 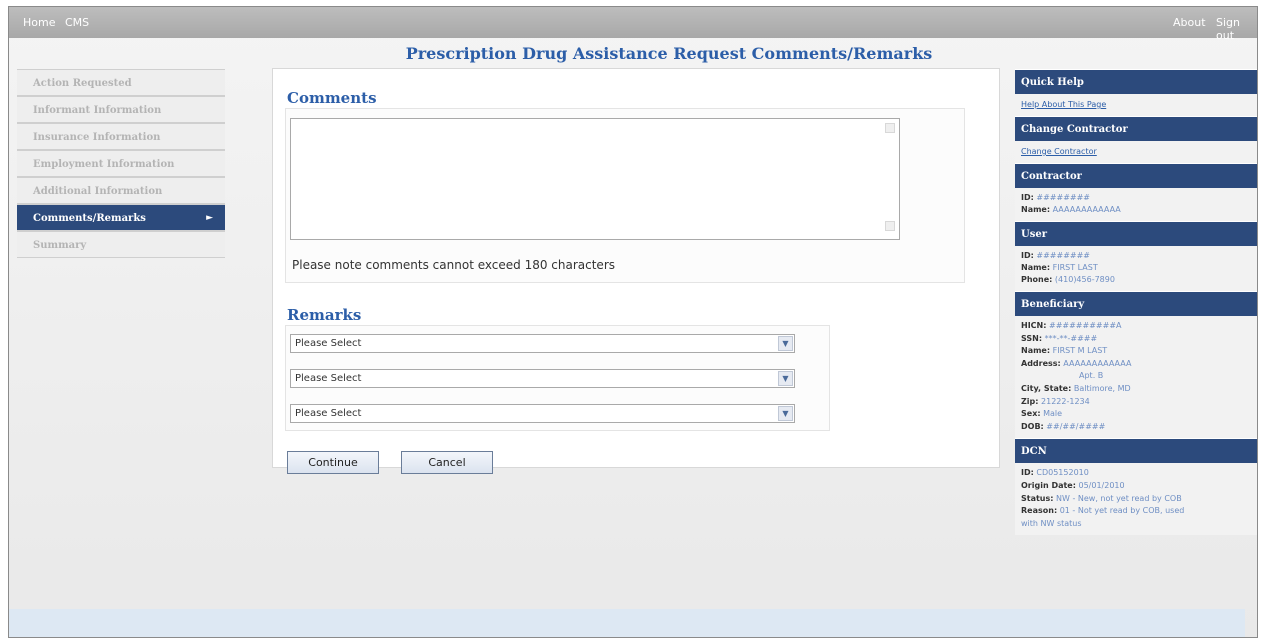 What do you see at coordinates (1137, 339) in the screenshot?
I see `beneficiary-ssn-row: SSN: ***-**-####` at bounding box center [1137, 339].